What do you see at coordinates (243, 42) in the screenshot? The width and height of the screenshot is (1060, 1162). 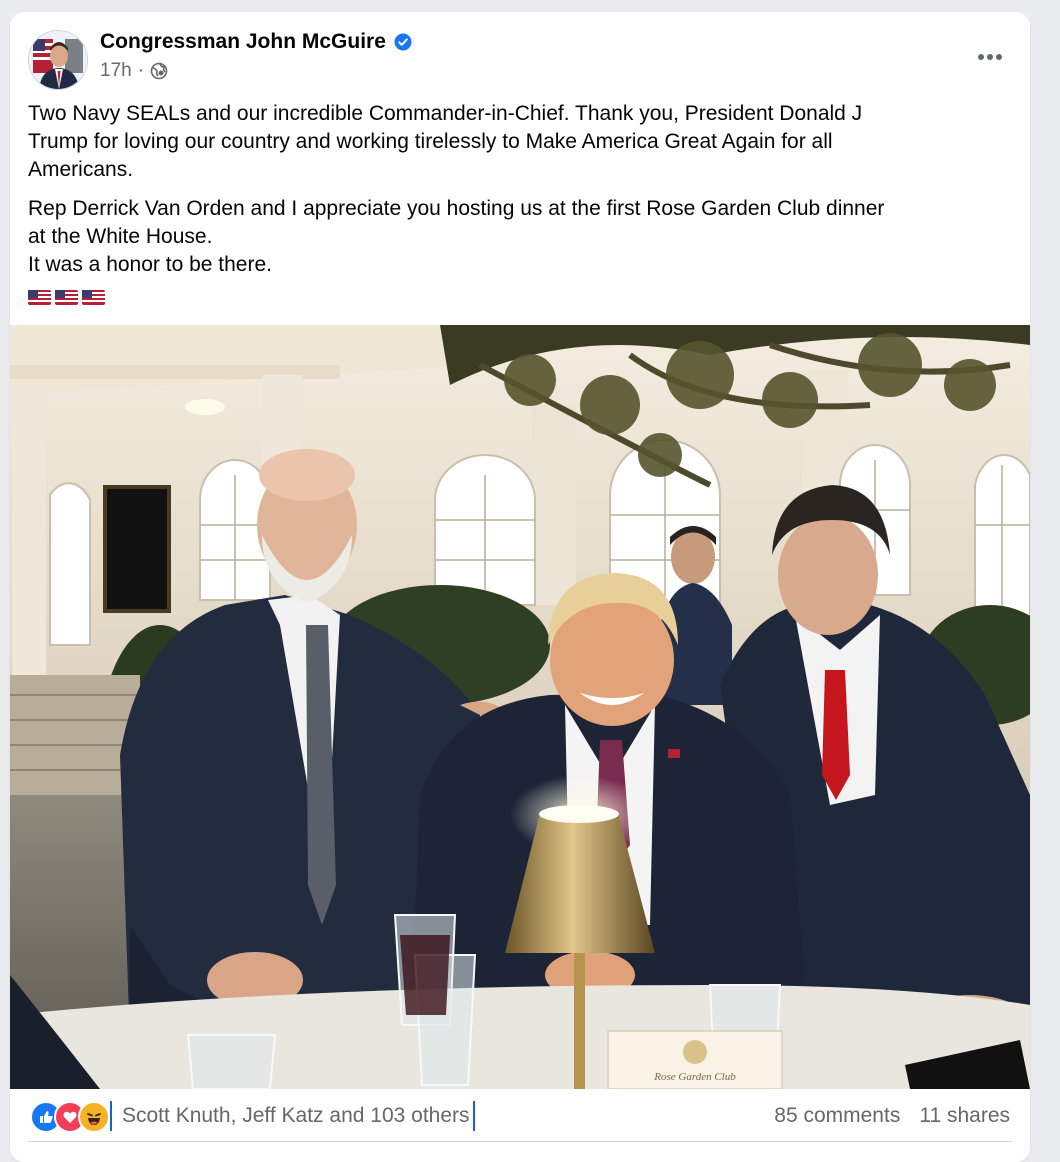 I see `author-name: Congressman John McGuire` at bounding box center [243, 42].